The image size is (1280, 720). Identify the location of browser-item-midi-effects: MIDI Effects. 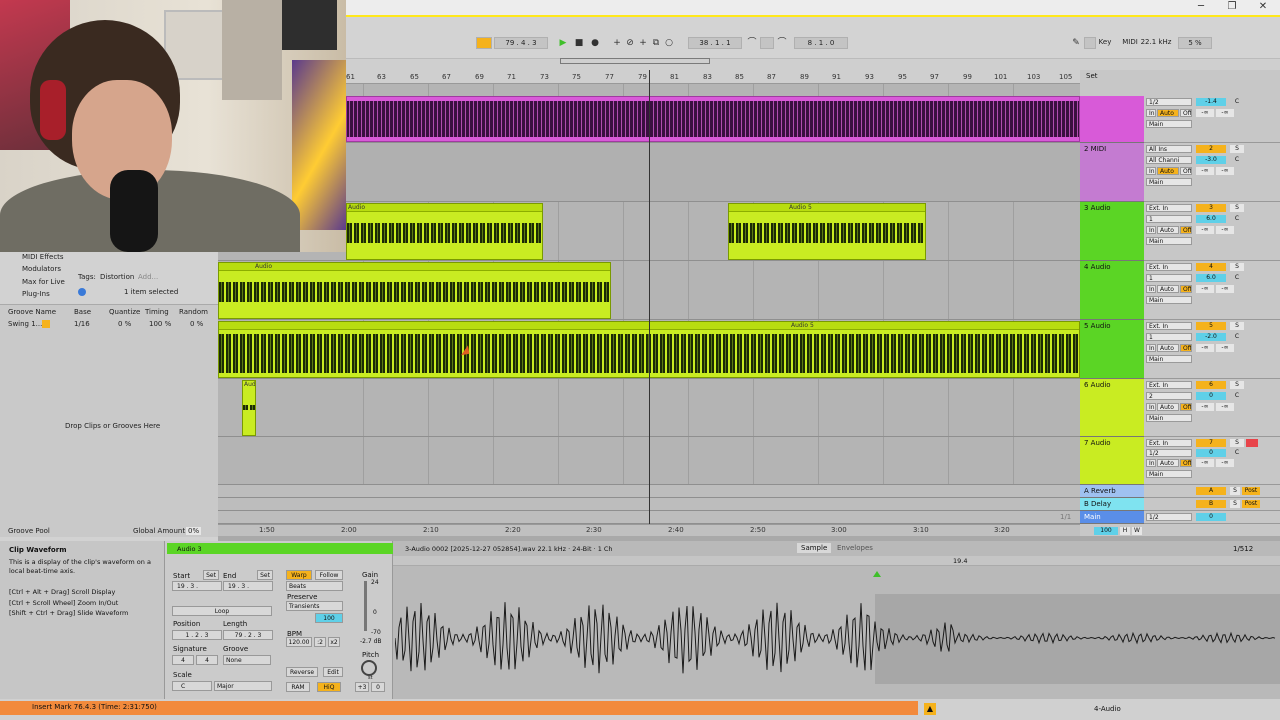
(43, 257).